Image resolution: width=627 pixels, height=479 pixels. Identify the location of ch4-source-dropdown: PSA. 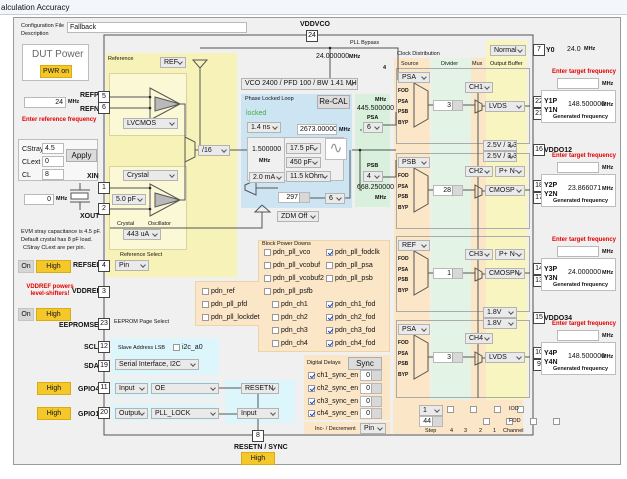
(414, 329).